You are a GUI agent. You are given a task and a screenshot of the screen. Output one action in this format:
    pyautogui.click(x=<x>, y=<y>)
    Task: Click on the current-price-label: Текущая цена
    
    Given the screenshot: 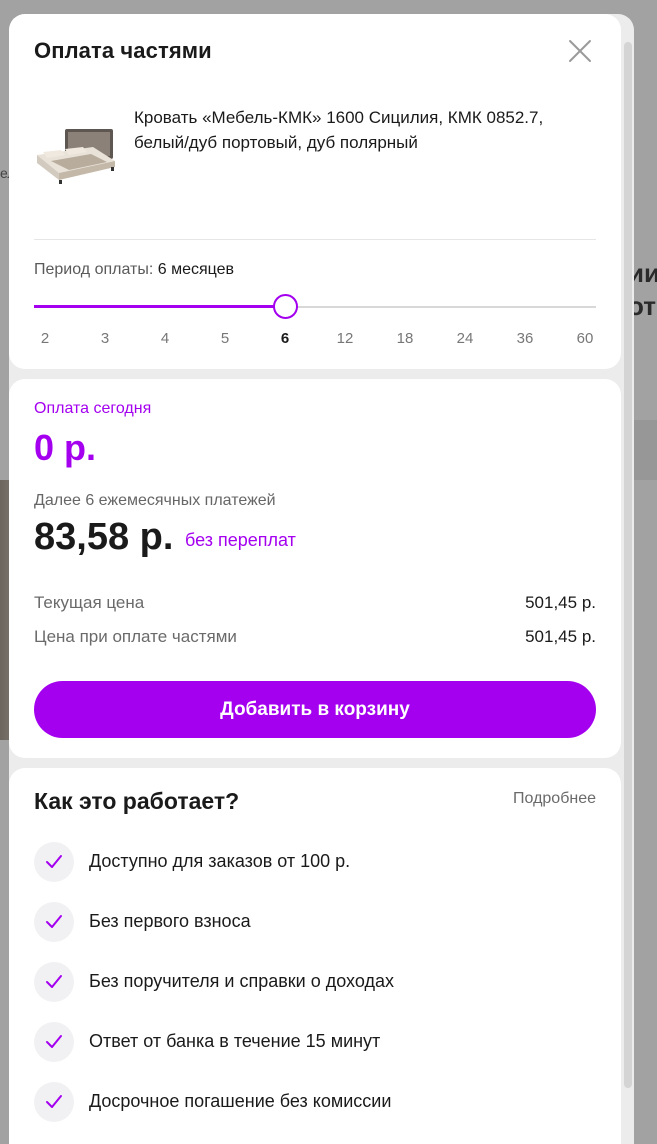 What is the action you would take?
    pyautogui.click(x=89, y=602)
    